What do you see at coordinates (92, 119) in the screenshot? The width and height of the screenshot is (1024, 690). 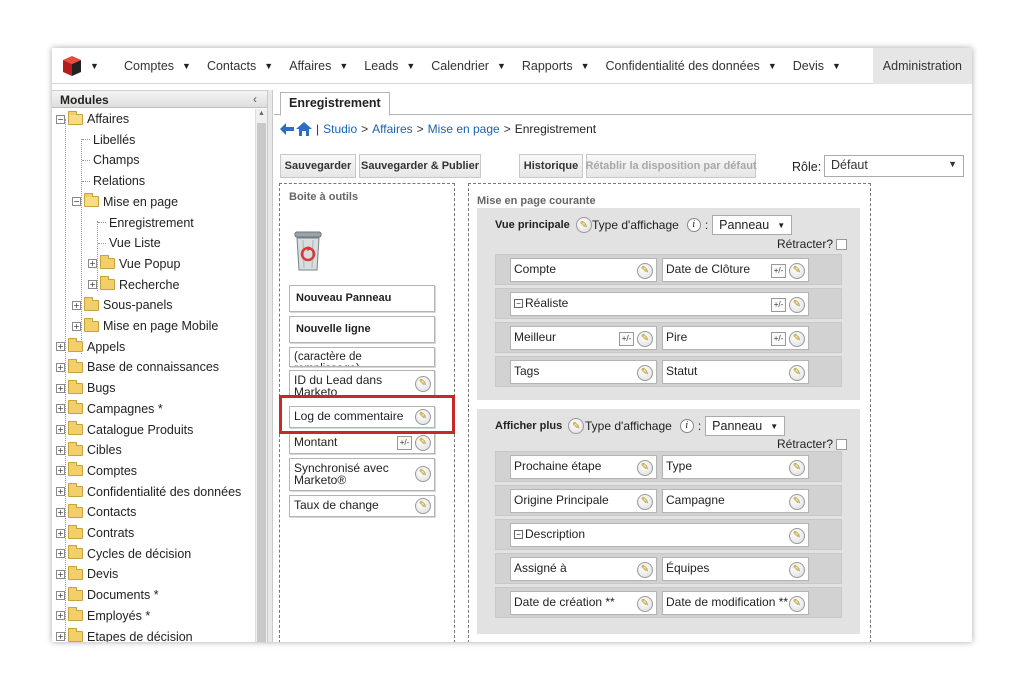 I see `tree-item: − Affaires` at bounding box center [92, 119].